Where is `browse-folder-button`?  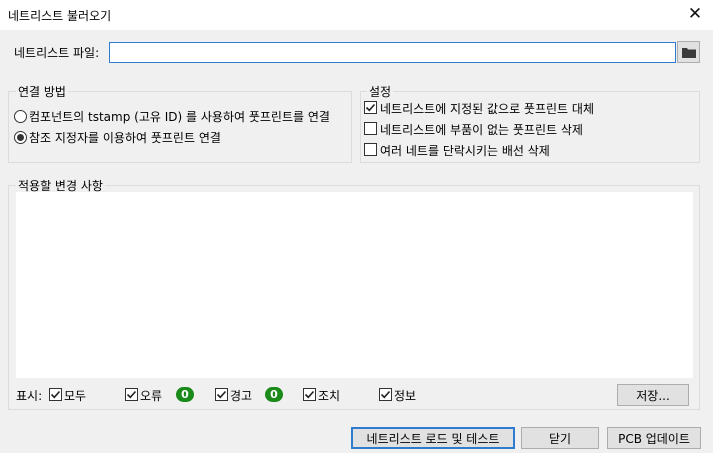
browse-folder-button is located at coordinates (688, 52).